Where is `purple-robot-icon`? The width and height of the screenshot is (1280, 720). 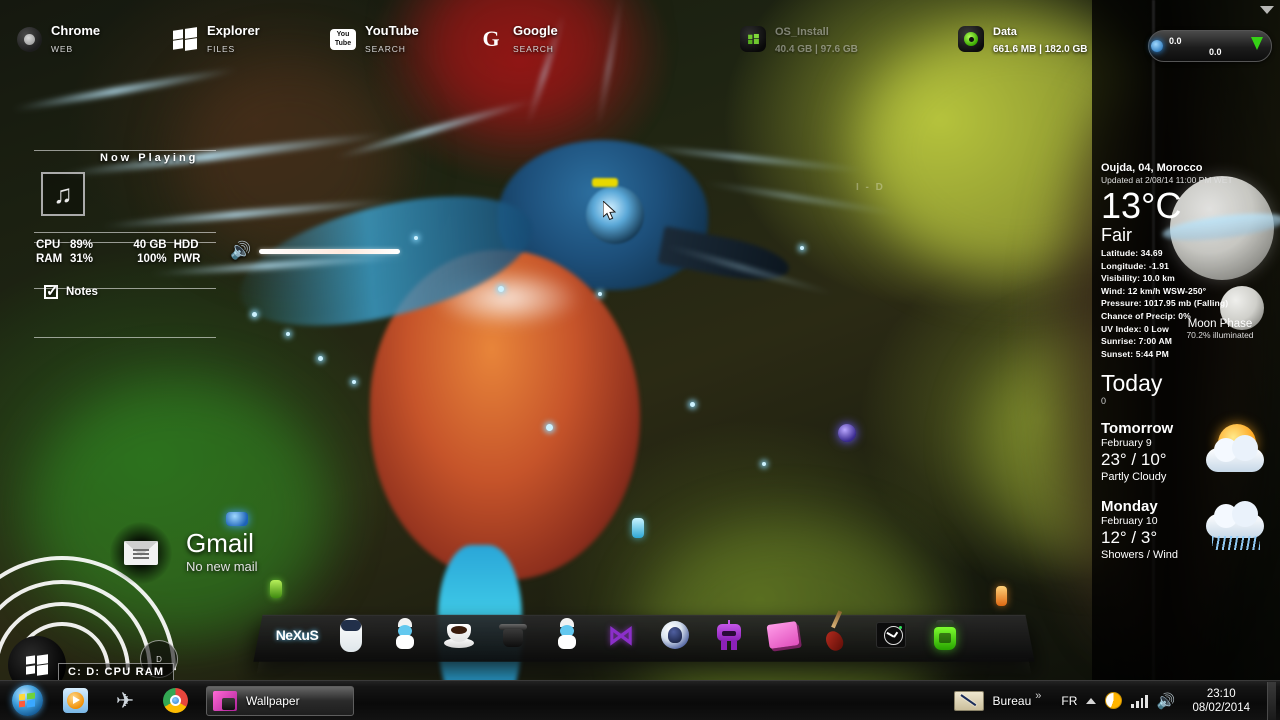
purple-robot-icon is located at coordinates (729, 635).